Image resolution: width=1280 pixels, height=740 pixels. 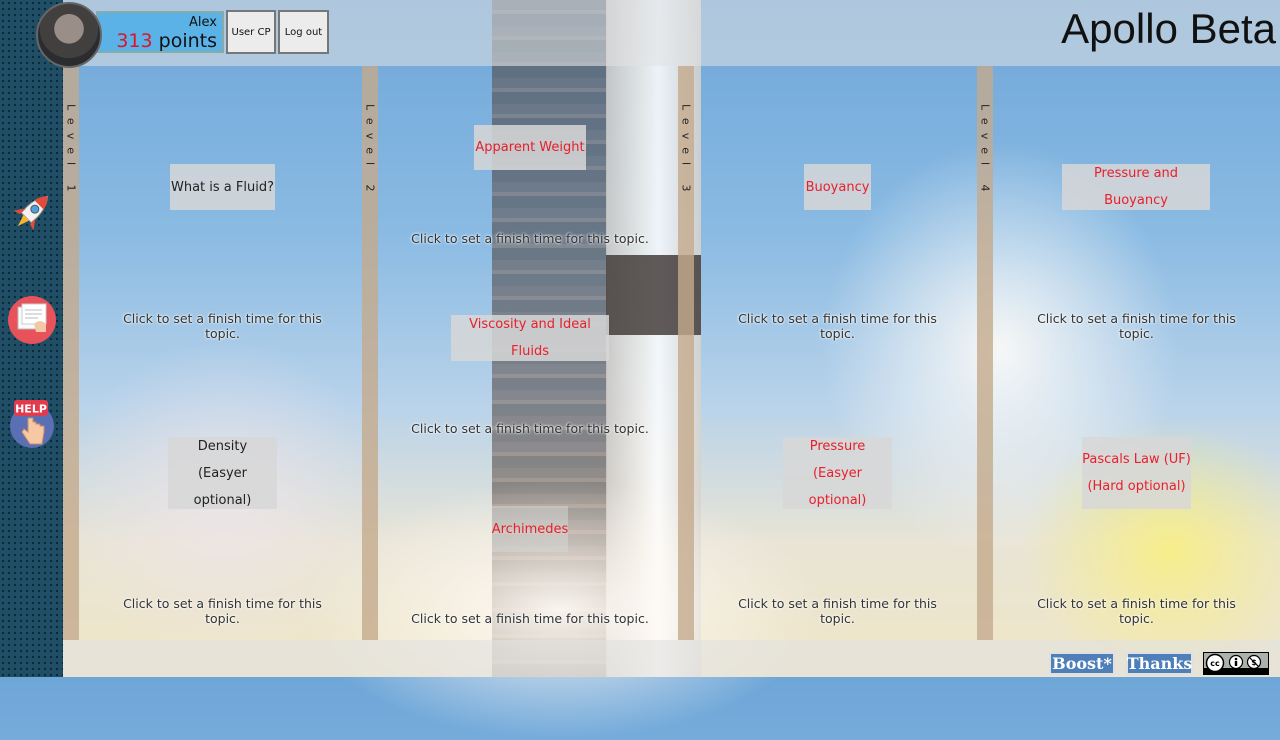 I want to click on topic-subtitle: (Hard optional), so click(x=1136, y=486).